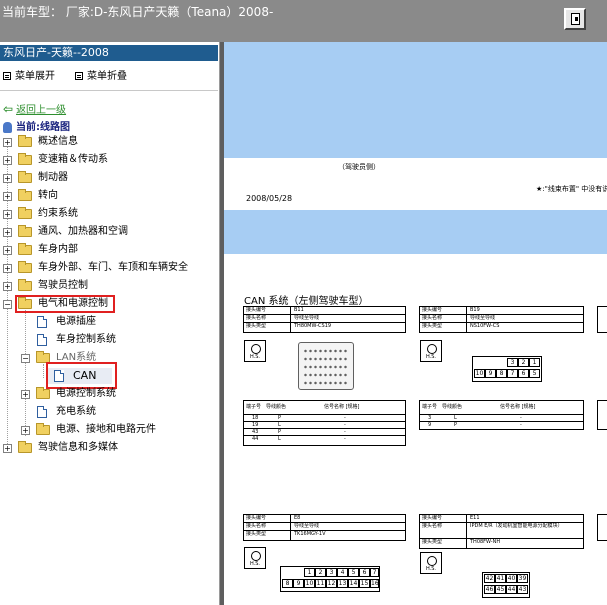 The image size is (607, 605). Describe the element at coordinates (63, 285) in the screenshot. I see `tree-label: 驾驶员控制` at that location.